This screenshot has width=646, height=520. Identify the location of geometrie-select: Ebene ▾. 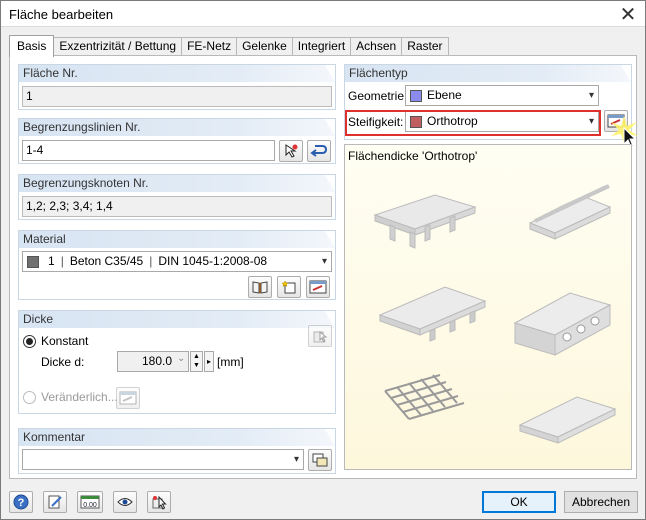
(502, 95).